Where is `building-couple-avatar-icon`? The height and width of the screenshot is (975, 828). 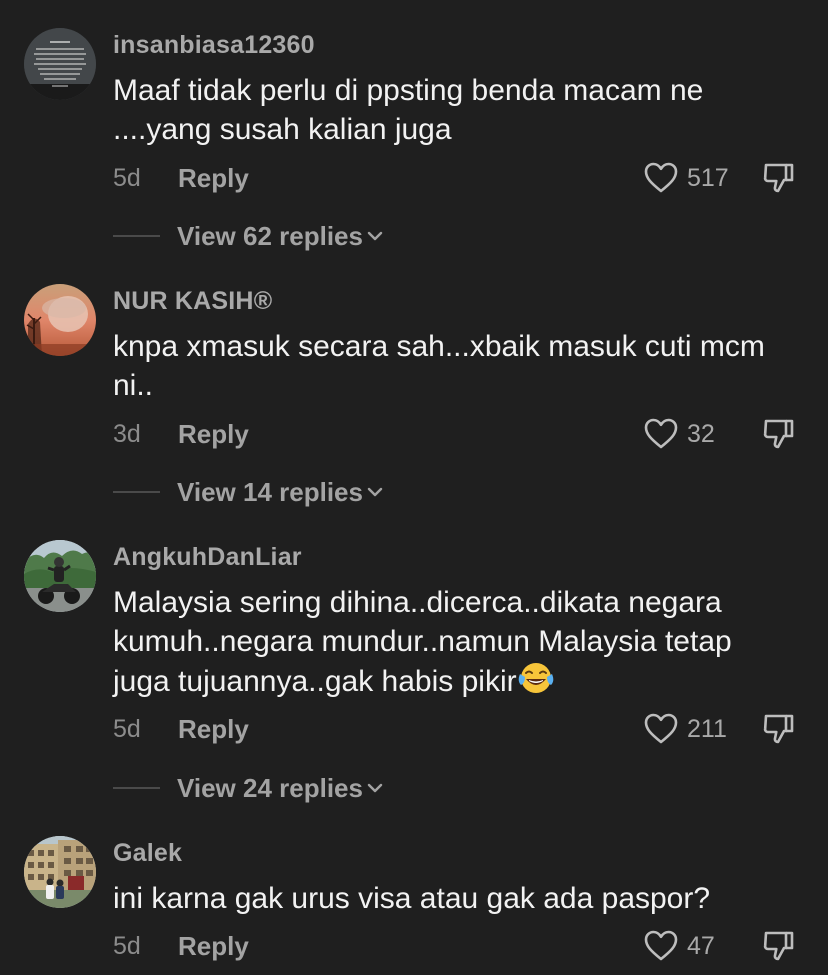 building-couple-avatar-icon is located at coordinates (60, 872).